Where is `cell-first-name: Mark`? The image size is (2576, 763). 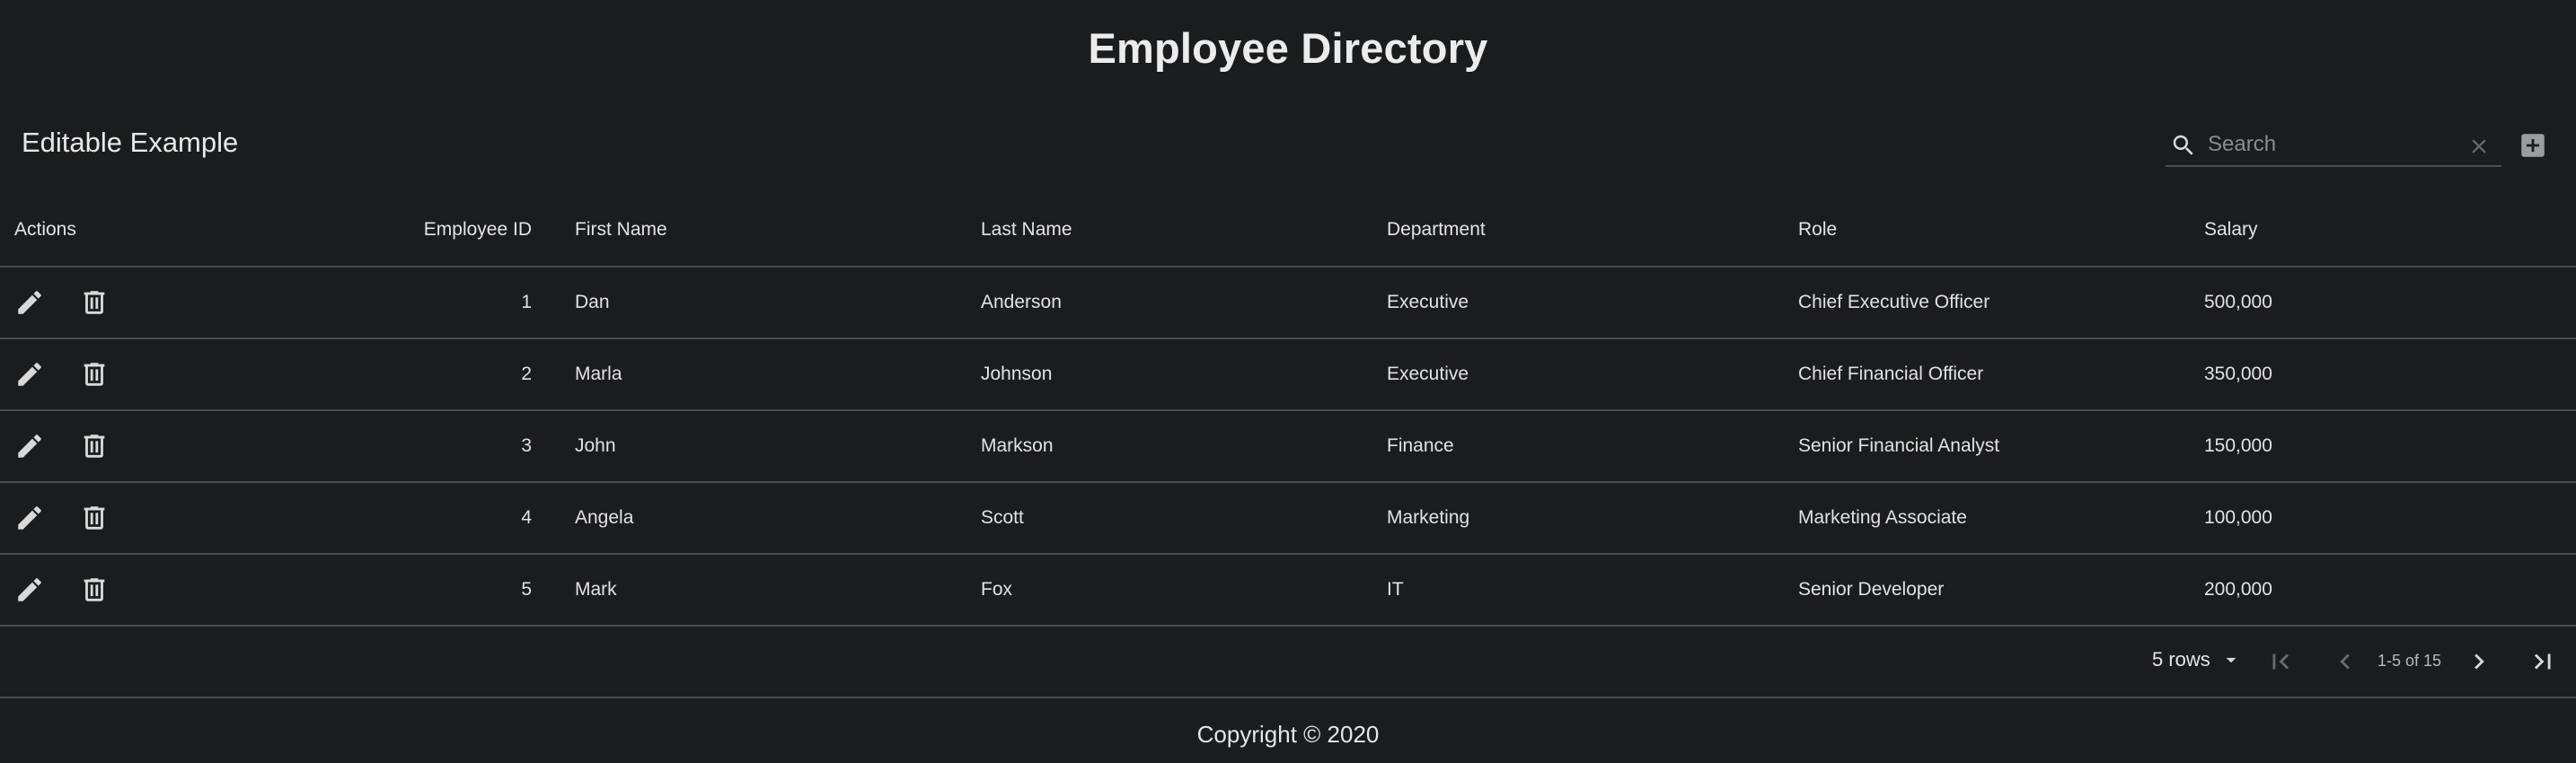
cell-first-name: Mark is located at coordinates (756, 591).